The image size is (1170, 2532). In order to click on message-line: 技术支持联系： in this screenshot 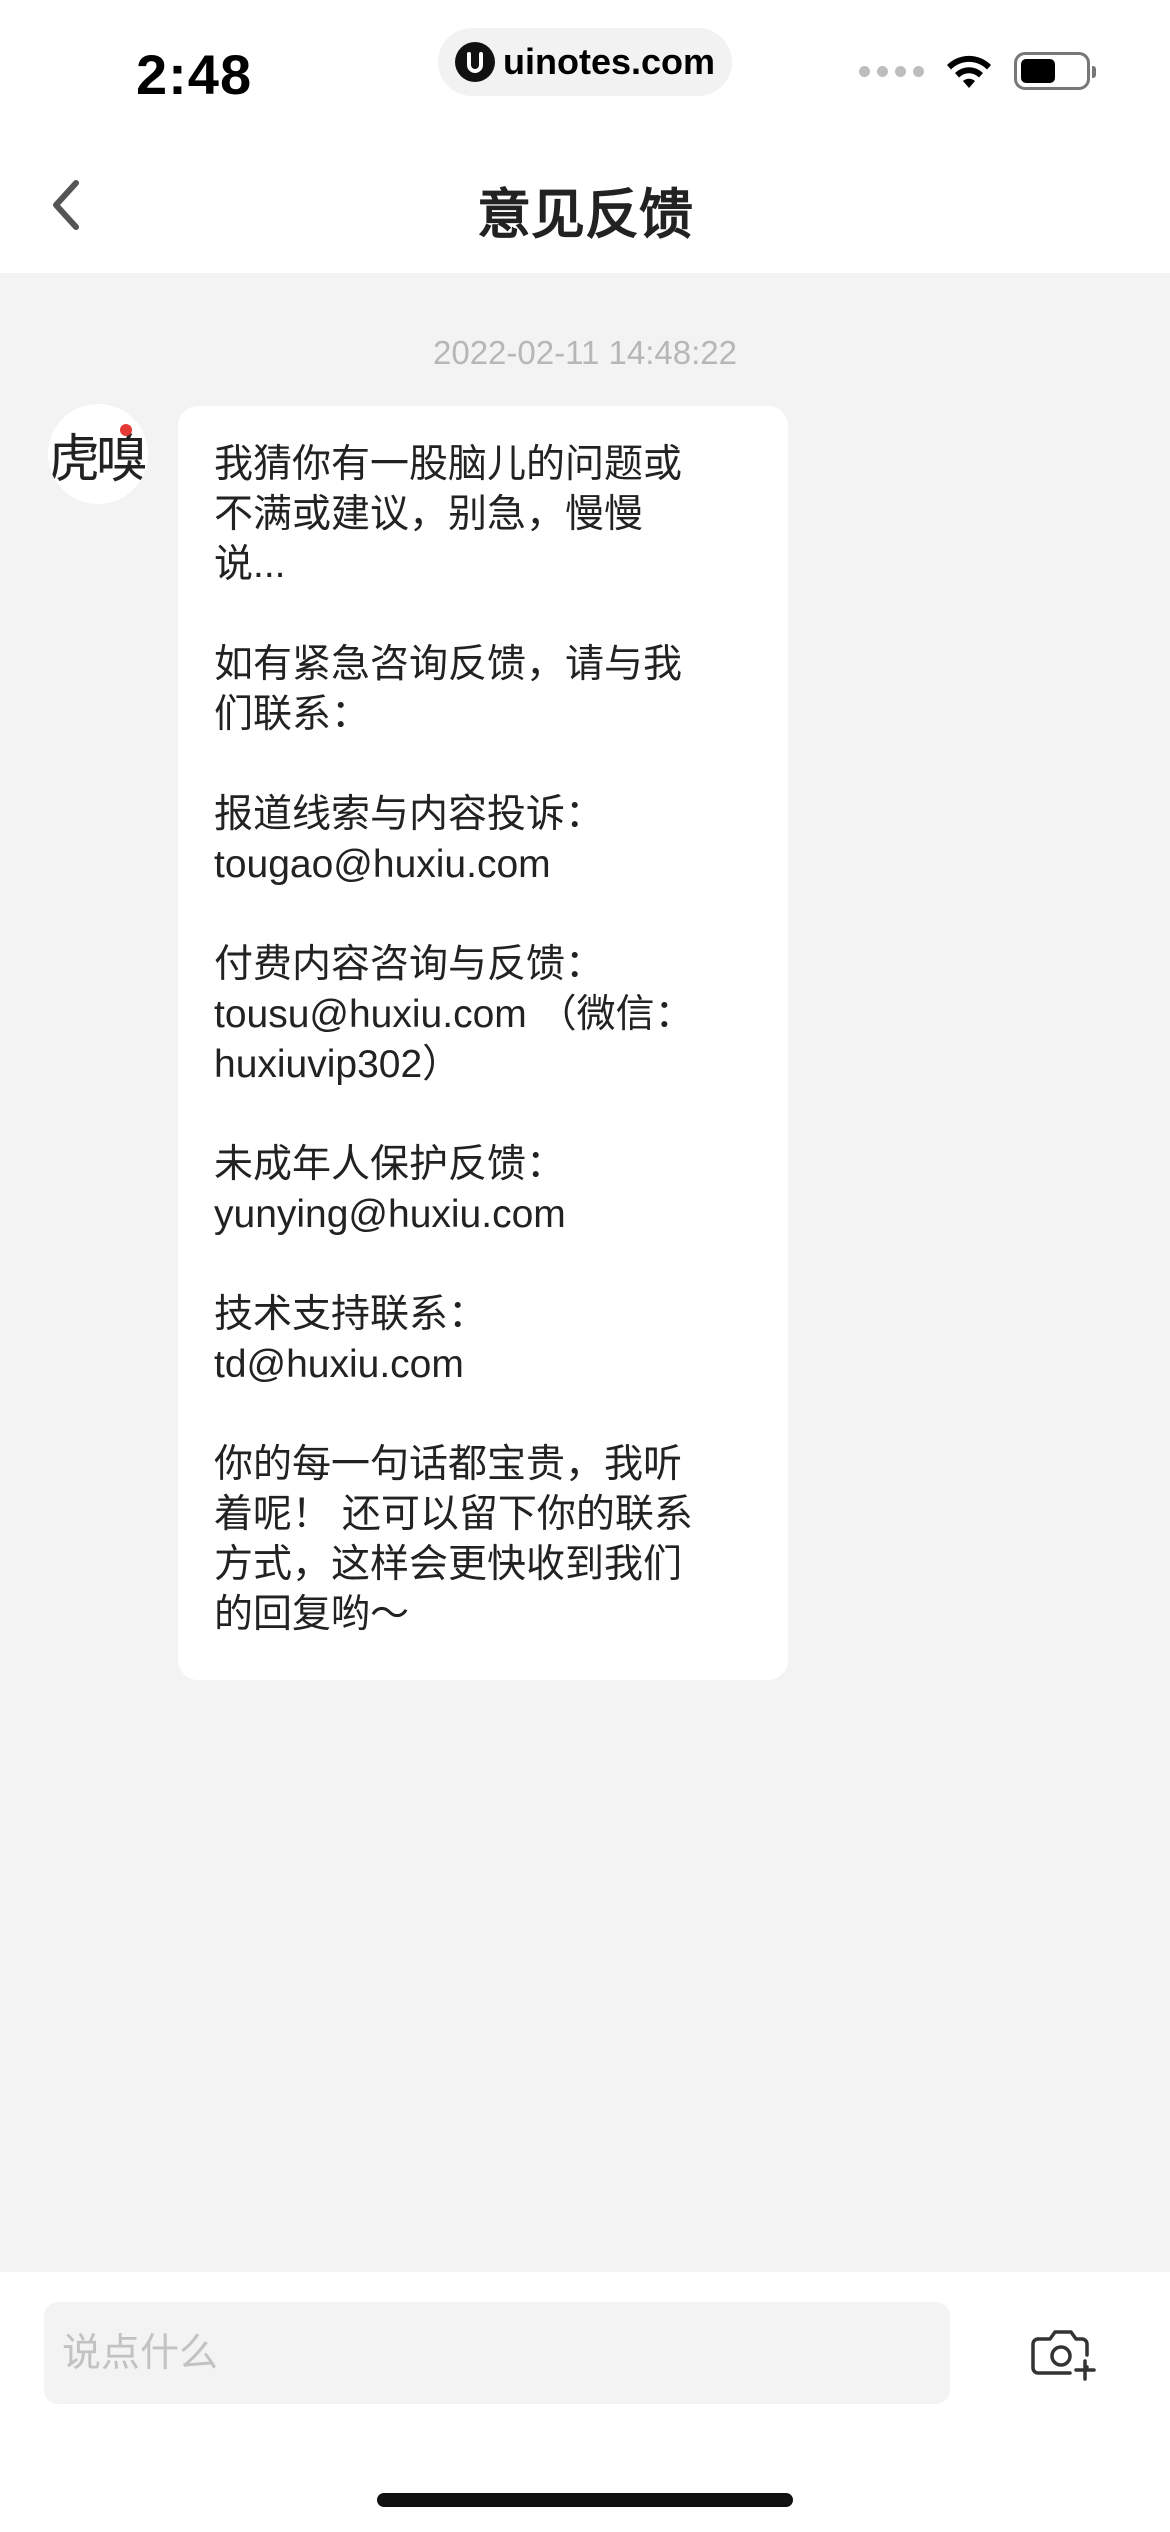, I will do `click(351, 1314)`.